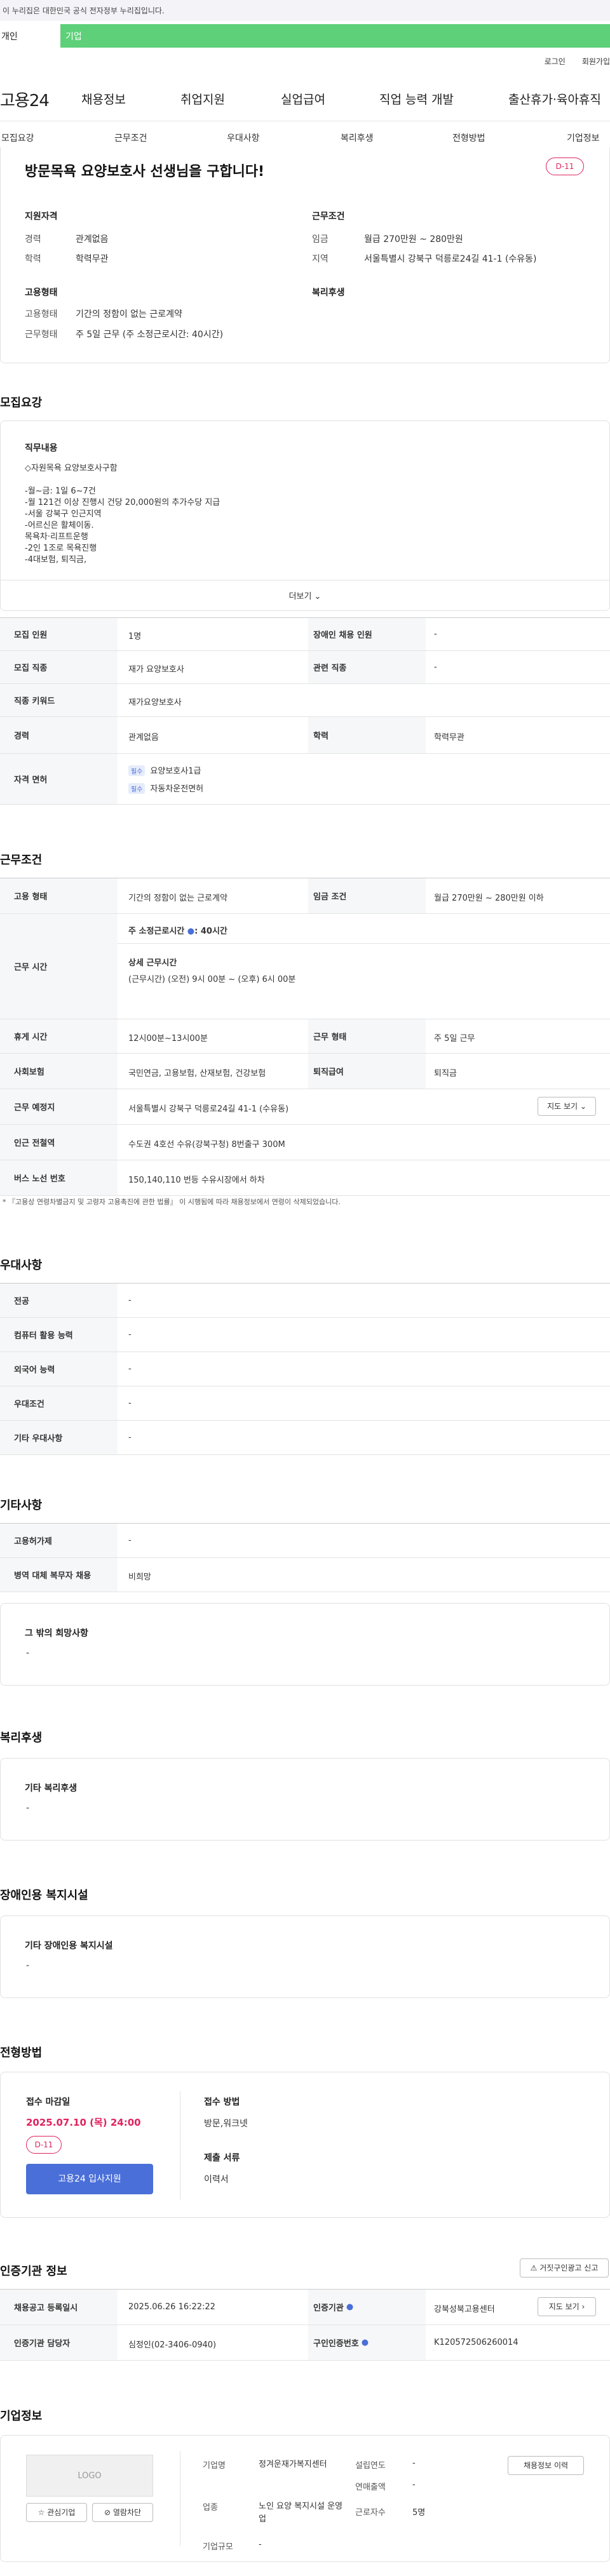 This screenshot has width=610, height=2576. Describe the element at coordinates (305, 1799) in the screenshot. I see `welfare-card: 기타 복리후생 -` at that location.